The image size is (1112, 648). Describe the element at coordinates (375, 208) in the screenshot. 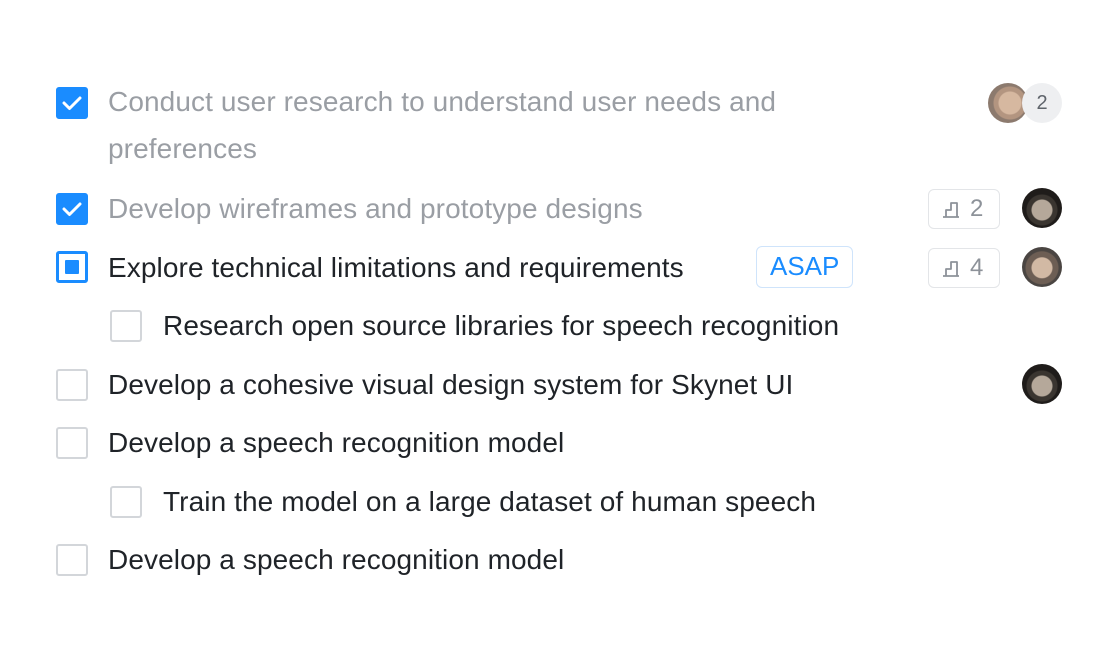

I see `task-label: Develop wireframes and prototype designs` at that location.